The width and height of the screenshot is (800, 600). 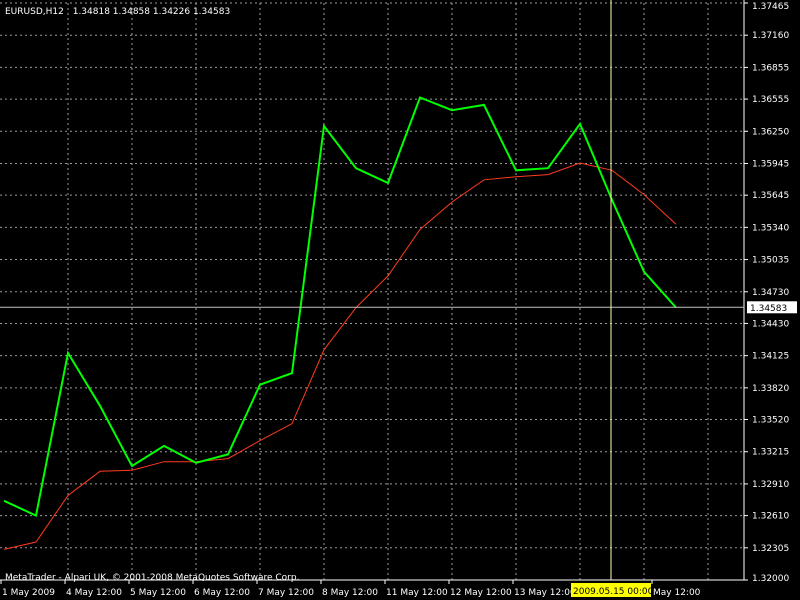 What do you see at coordinates (222, 593) in the screenshot?
I see `x-tick-label: 6 May 12:00` at bounding box center [222, 593].